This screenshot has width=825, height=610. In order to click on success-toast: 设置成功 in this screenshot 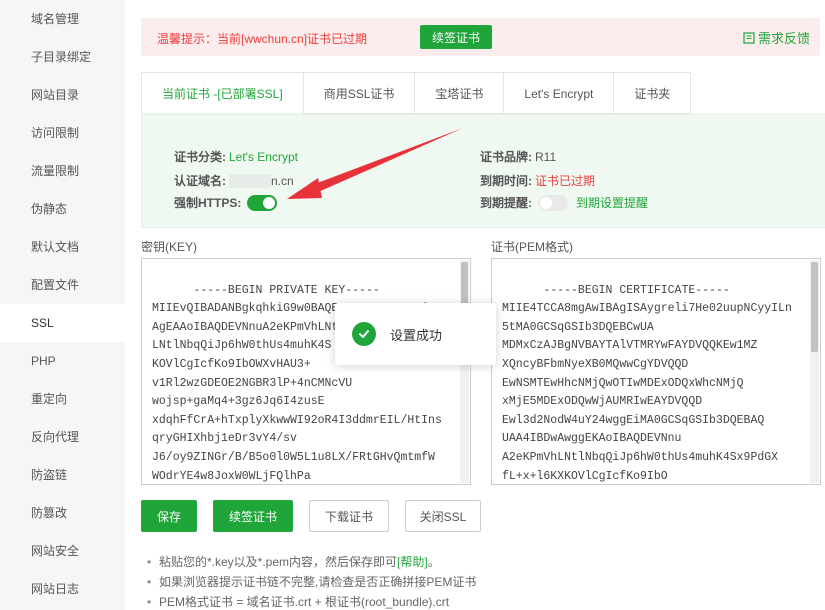, I will do `click(415, 334)`.